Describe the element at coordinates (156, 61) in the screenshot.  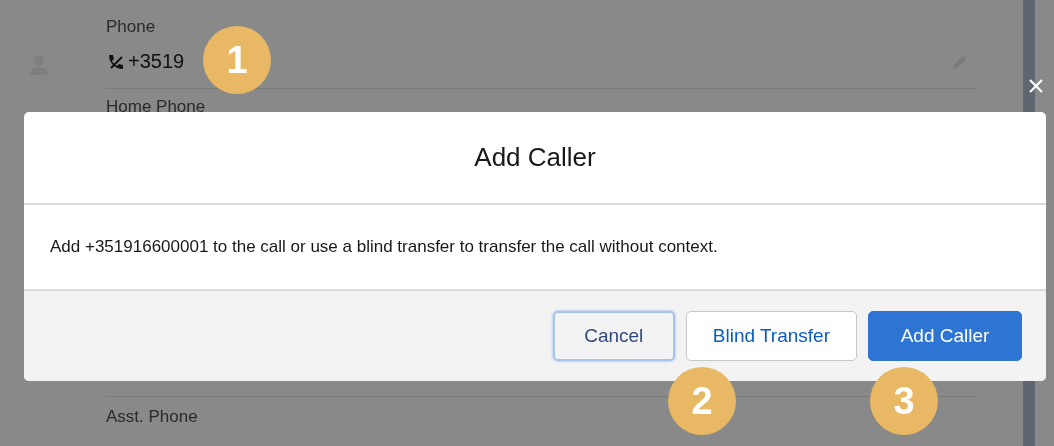
I see `phone-number: +3519` at that location.